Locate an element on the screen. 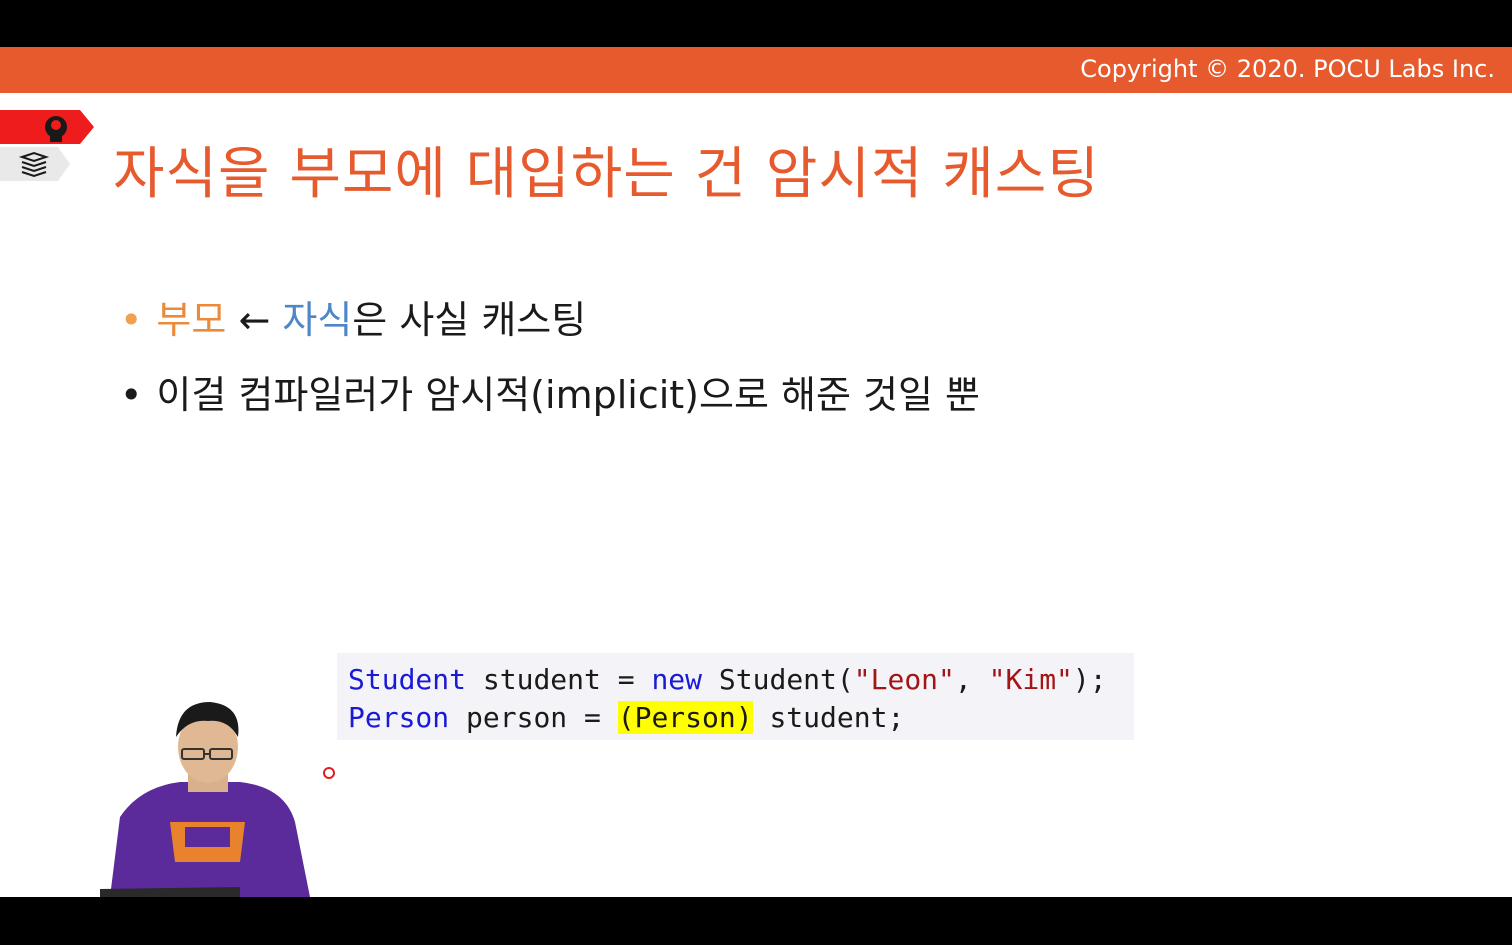 This screenshot has height=945, width=1512. bullet-item-1: • 부모 ← 자식은 사실 캐스팅 is located at coordinates (353, 316).